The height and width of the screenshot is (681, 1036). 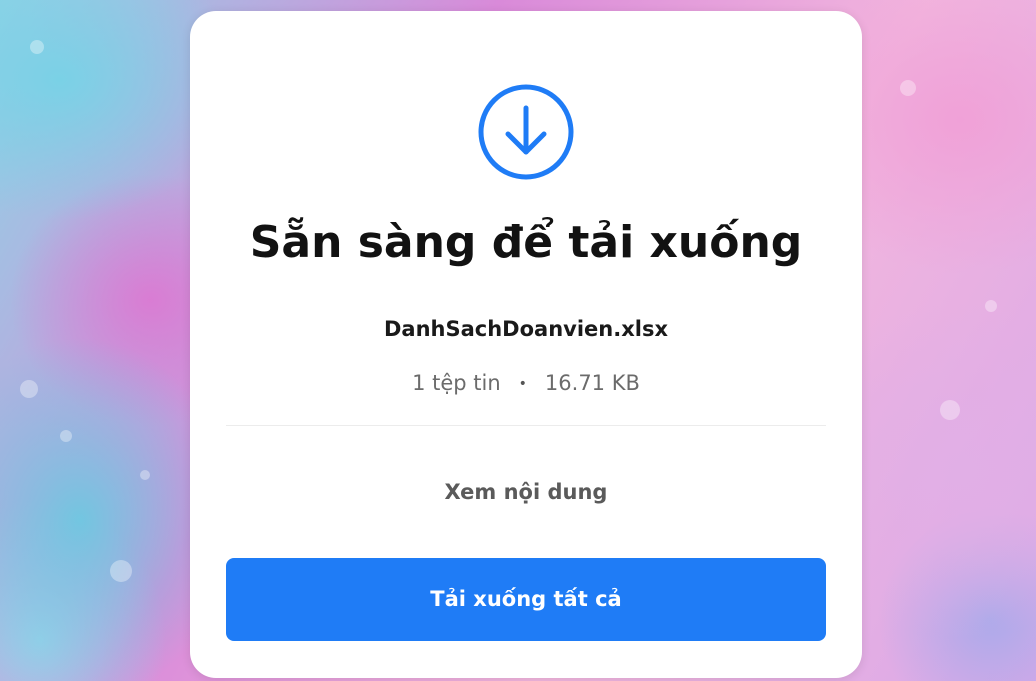 What do you see at coordinates (526, 329) in the screenshot?
I see `file-name: DanhSachDoanvien.xlsx` at bounding box center [526, 329].